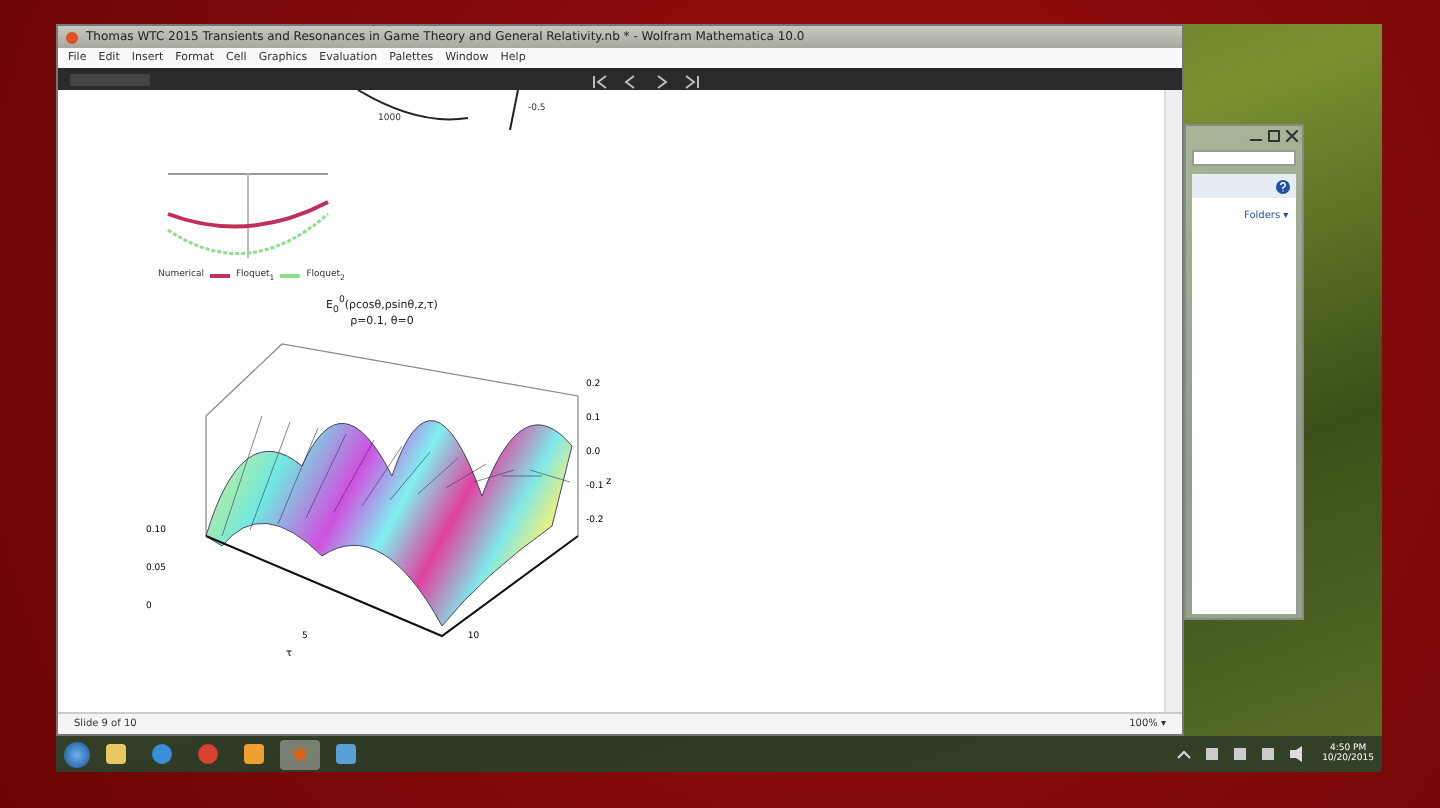  Describe the element at coordinates (72, 37) in the screenshot. I see `app-icon` at that location.